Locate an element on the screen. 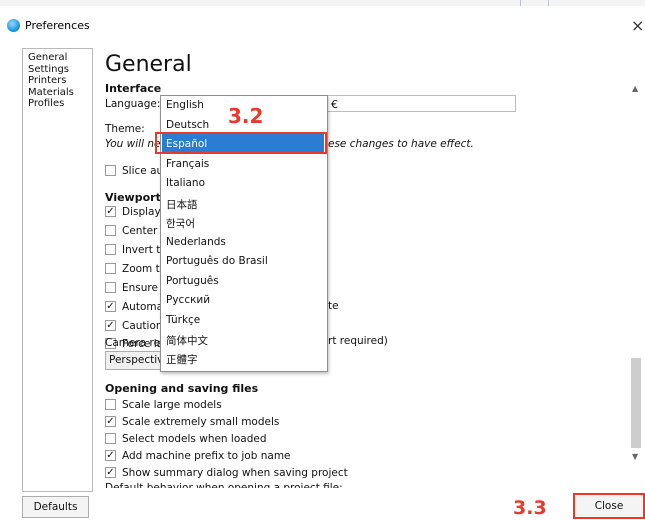 The width and height of the screenshot is (645, 520). language-option: 简体中文 is located at coordinates (187, 340).